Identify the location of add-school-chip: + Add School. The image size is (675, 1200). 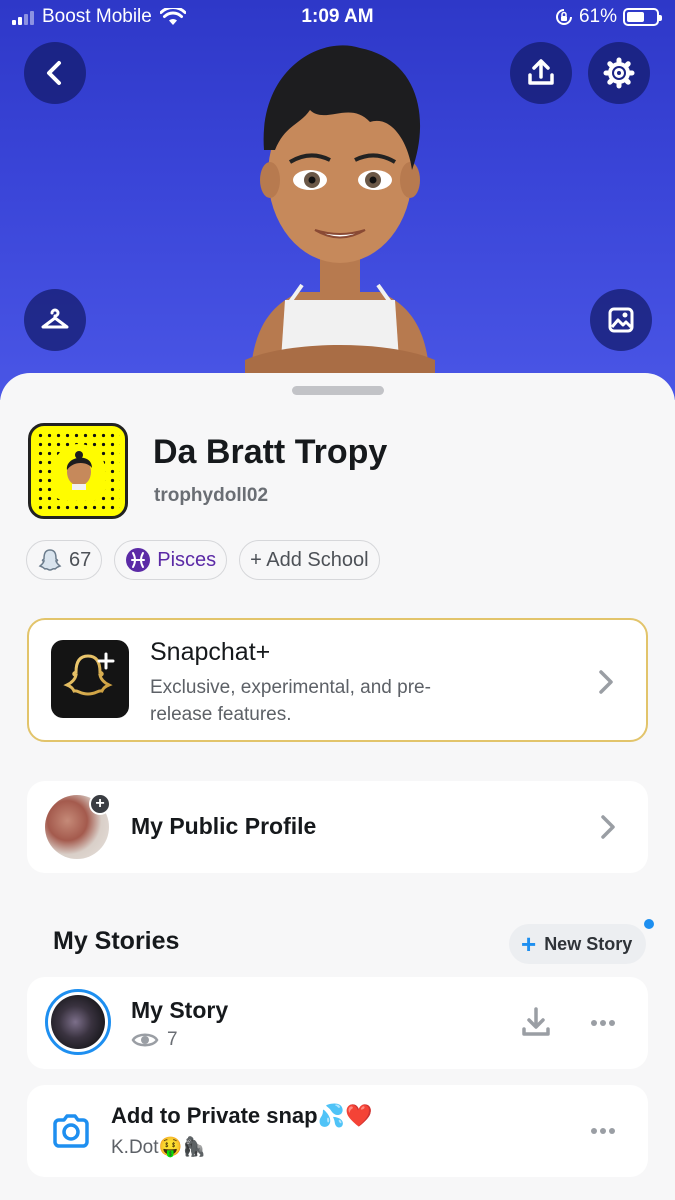
(309, 560).